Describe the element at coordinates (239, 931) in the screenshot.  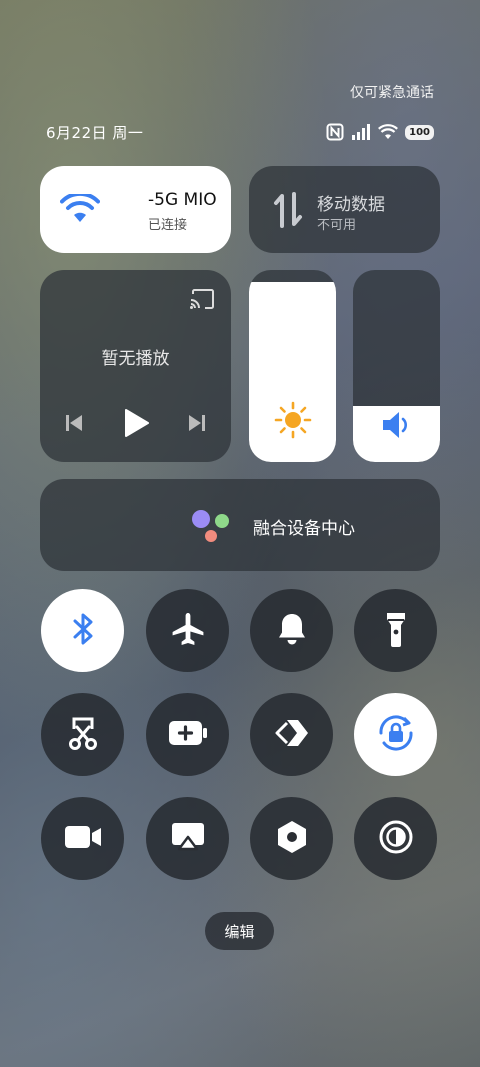
I see `edit-button: 编辑` at that location.